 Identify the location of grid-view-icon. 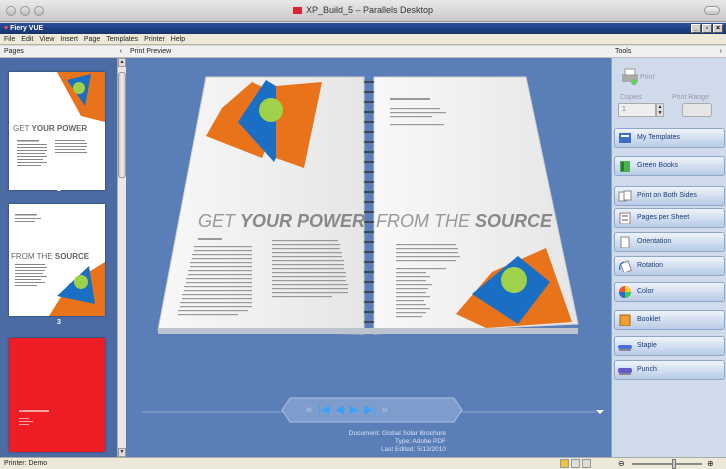
(575, 463).